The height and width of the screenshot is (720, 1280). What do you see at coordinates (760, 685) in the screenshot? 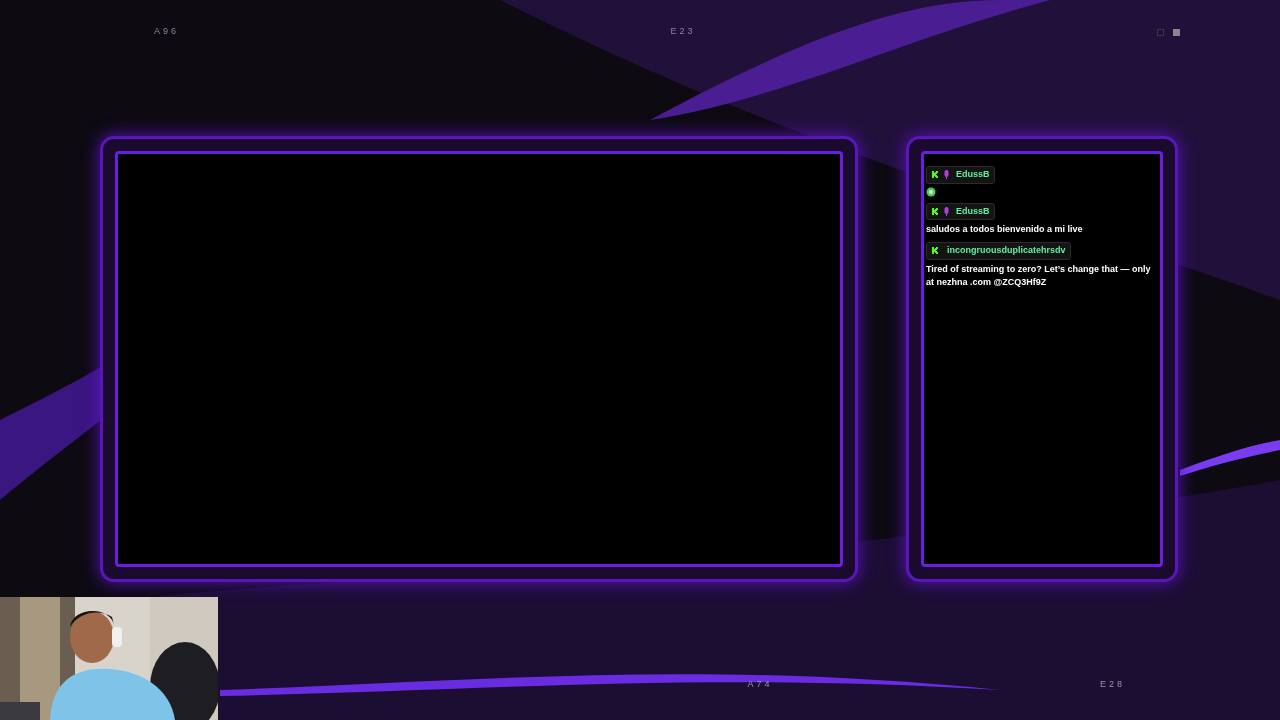
I see `corner-label: A74` at bounding box center [760, 685].